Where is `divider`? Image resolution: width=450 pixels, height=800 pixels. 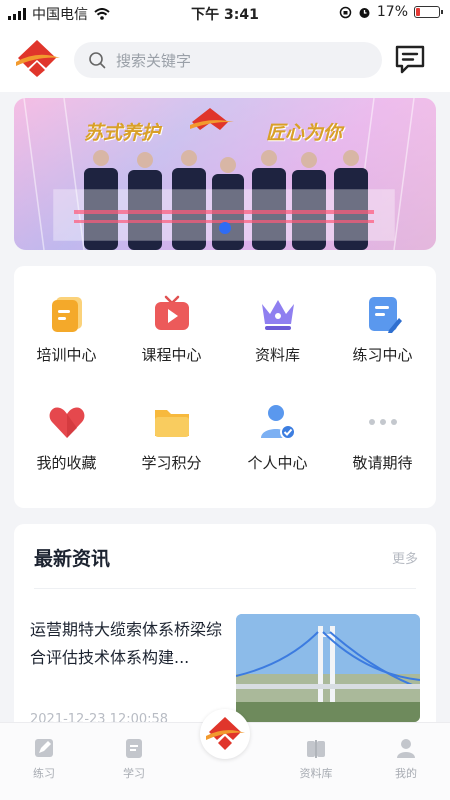 divider is located at coordinates (225, 588).